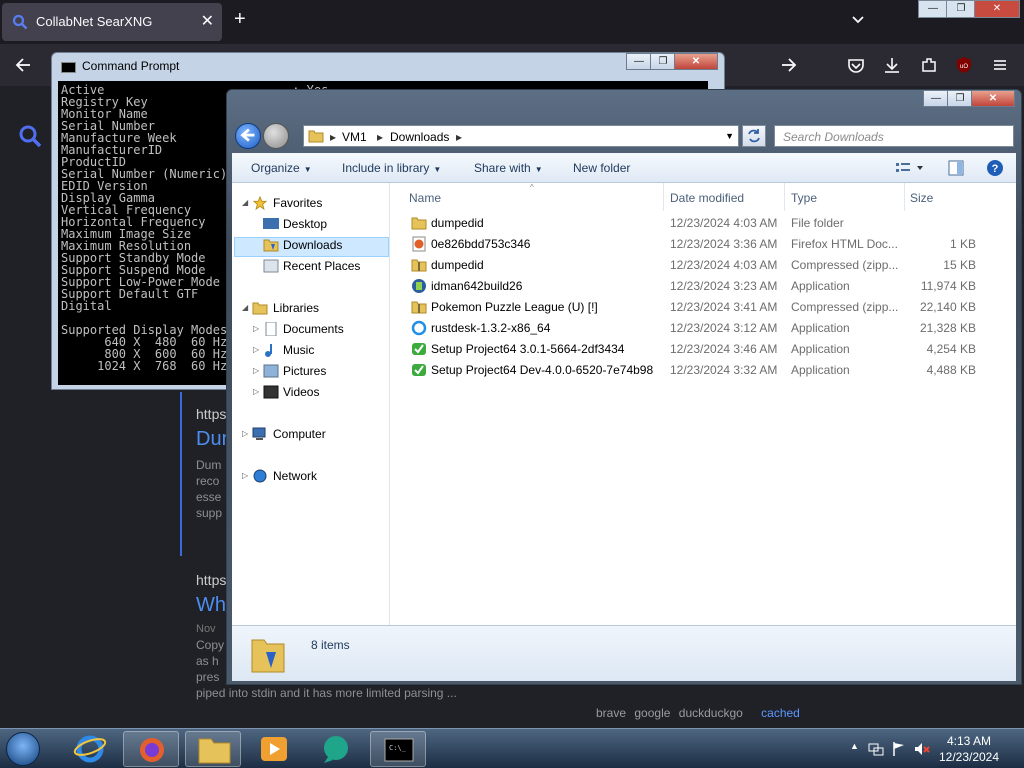  I want to click on new-tab-button: +, so click(240, 19).